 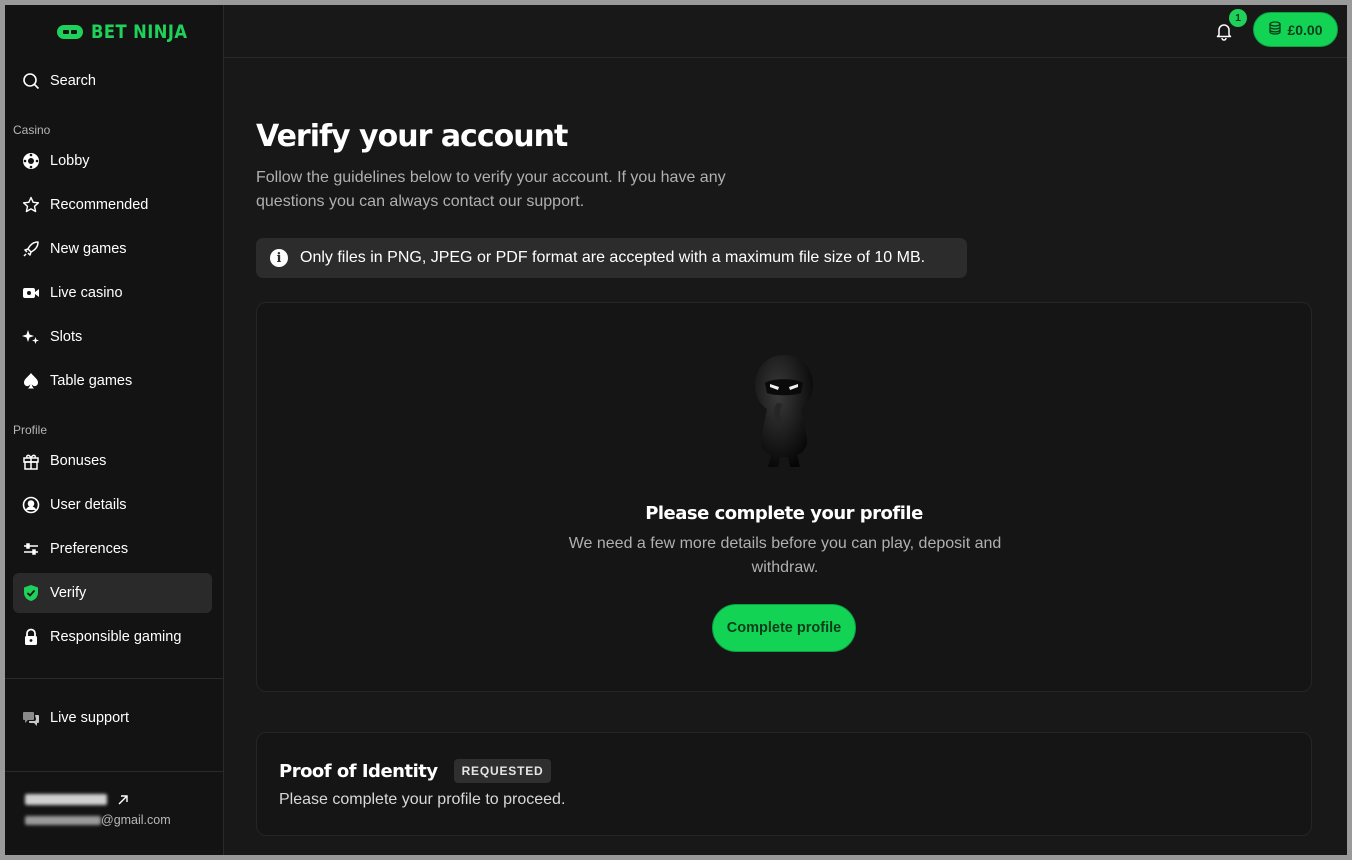 I want to click on page-title: Verify your account, so click(x=412, y=136).